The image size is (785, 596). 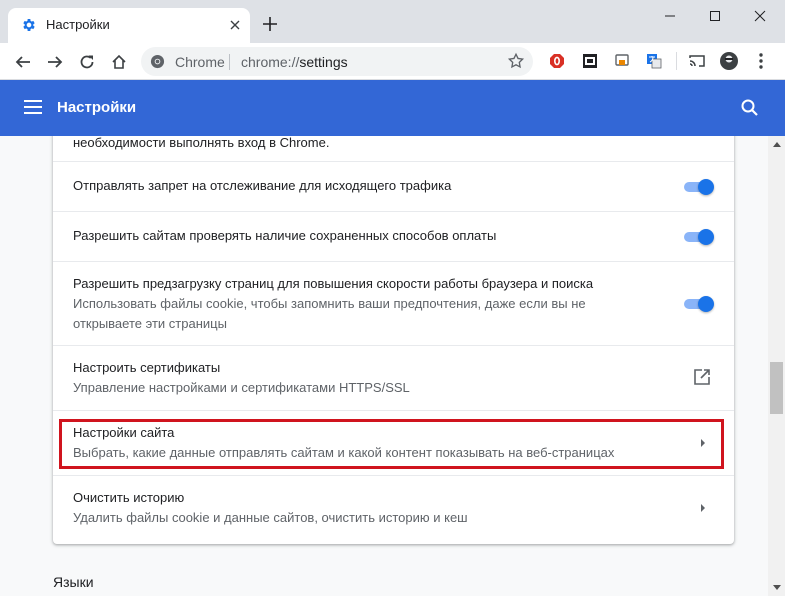 What do you see at coordinates (654, 61) in the screenshot?
I see `translate-extension-icon` at bounding box center [654, 61].